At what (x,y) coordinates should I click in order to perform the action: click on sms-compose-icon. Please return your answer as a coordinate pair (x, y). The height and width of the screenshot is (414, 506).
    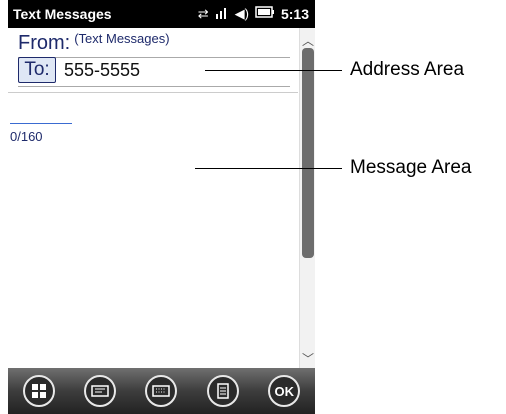
    Looking at the image, I should click on (100, 391).